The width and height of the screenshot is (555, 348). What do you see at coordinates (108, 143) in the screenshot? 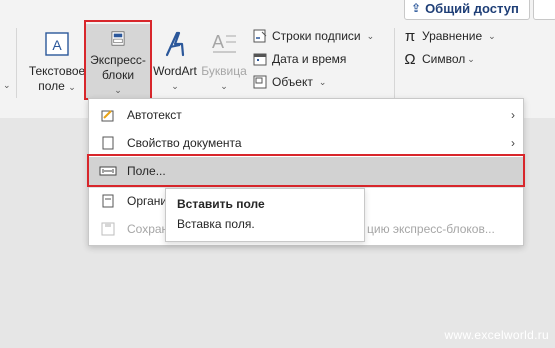
I see `document-property-icon` at bounding box center [108, 143].